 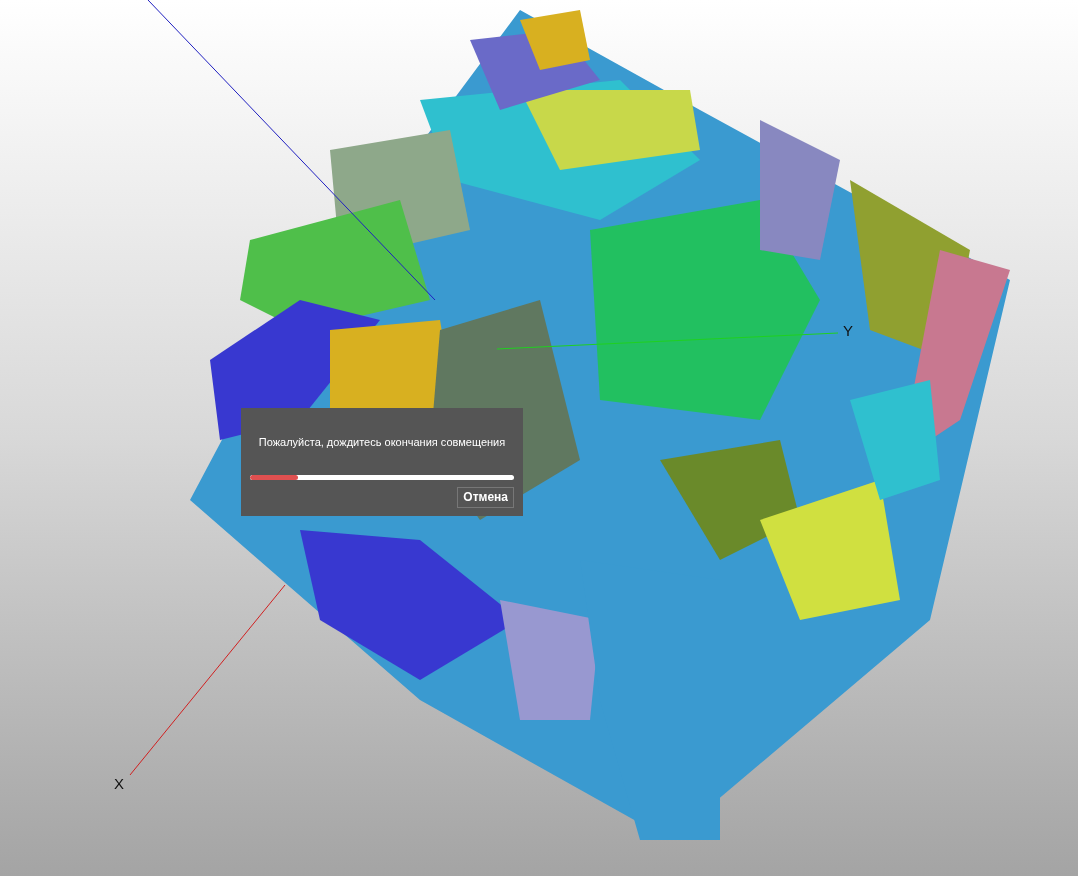 What do you see at coordinates (485, 497) in the screenshot?
I see `cancel-button: Отмена` at bounding box center [485, 497].